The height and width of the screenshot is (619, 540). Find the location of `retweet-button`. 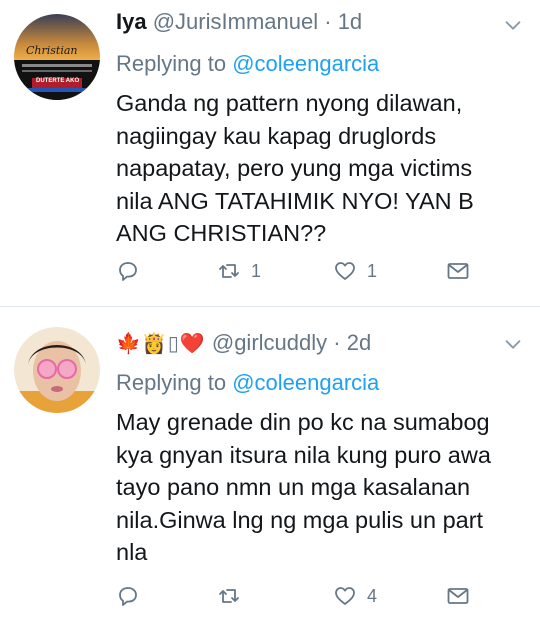

retweet-button is located at coordinates (234, 596).